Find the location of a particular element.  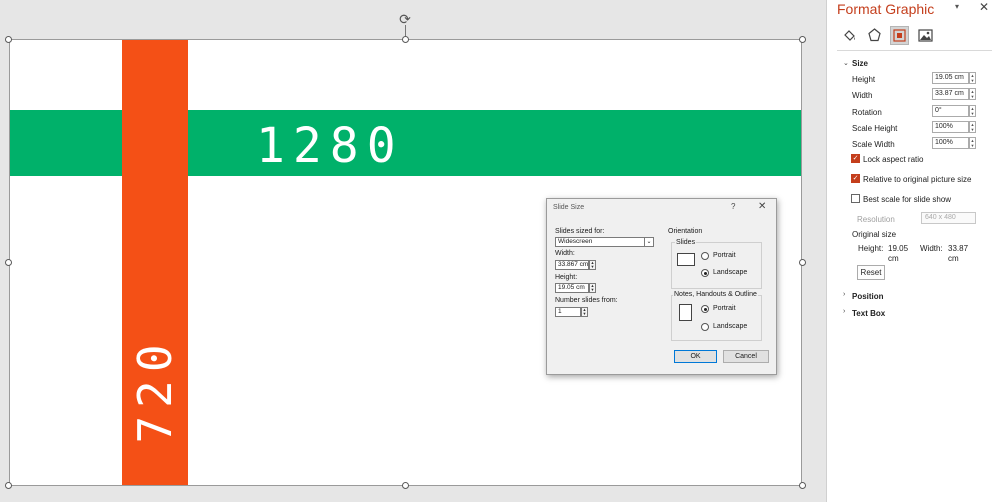

scale-width-spinner: ▲ ▼ is located at coordinates (972, 143).